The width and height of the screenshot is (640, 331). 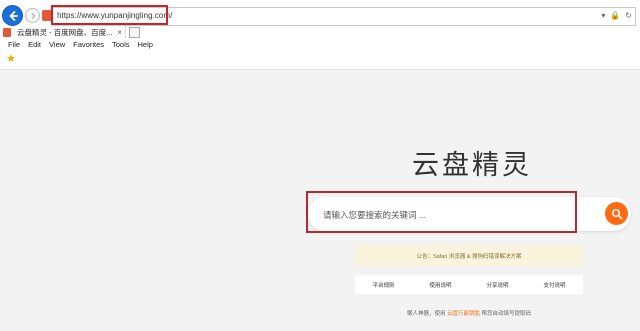 I want to click on forward-button, so click(x=32, y=15).